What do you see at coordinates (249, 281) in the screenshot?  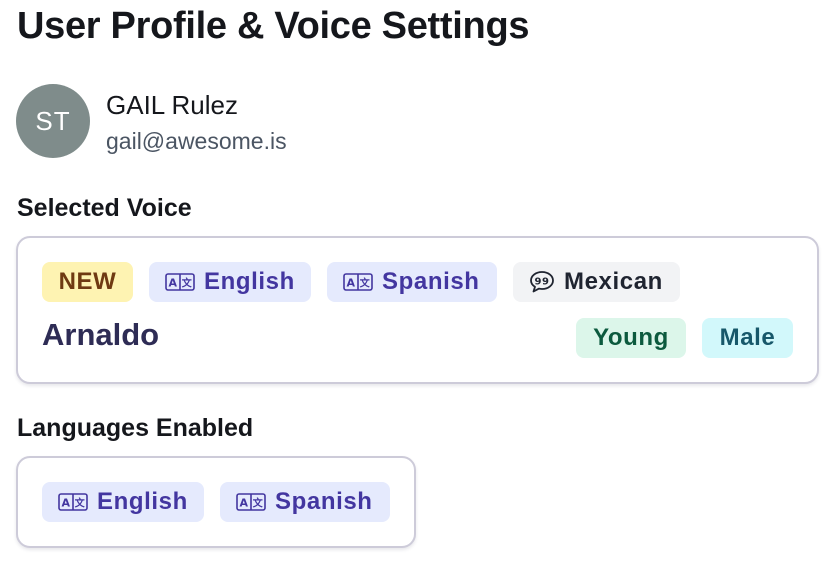 I see `voice-language-label: English` at bounding box center [249, 281].